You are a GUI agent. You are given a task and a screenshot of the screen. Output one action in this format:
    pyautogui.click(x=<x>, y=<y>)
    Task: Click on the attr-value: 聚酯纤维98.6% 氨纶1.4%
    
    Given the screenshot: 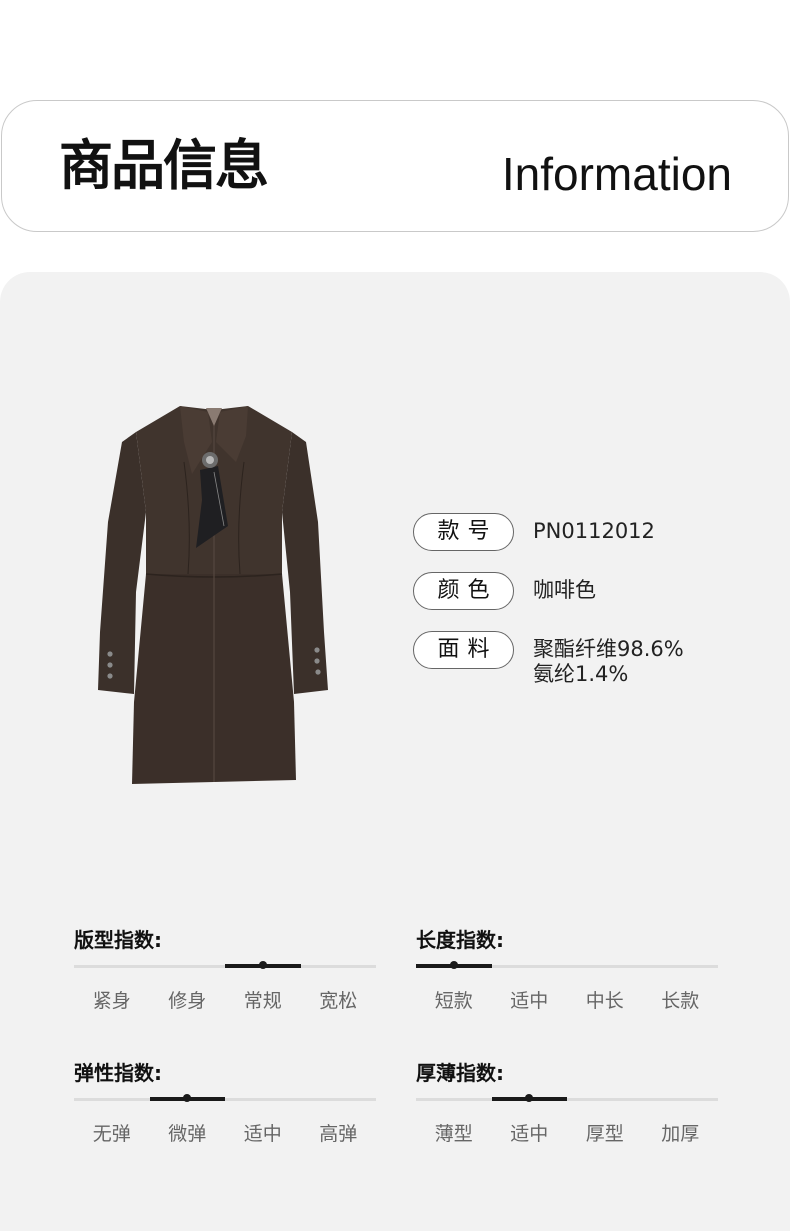 What is the action you would take?
    pyautogui.click(x=608, y=662)
    